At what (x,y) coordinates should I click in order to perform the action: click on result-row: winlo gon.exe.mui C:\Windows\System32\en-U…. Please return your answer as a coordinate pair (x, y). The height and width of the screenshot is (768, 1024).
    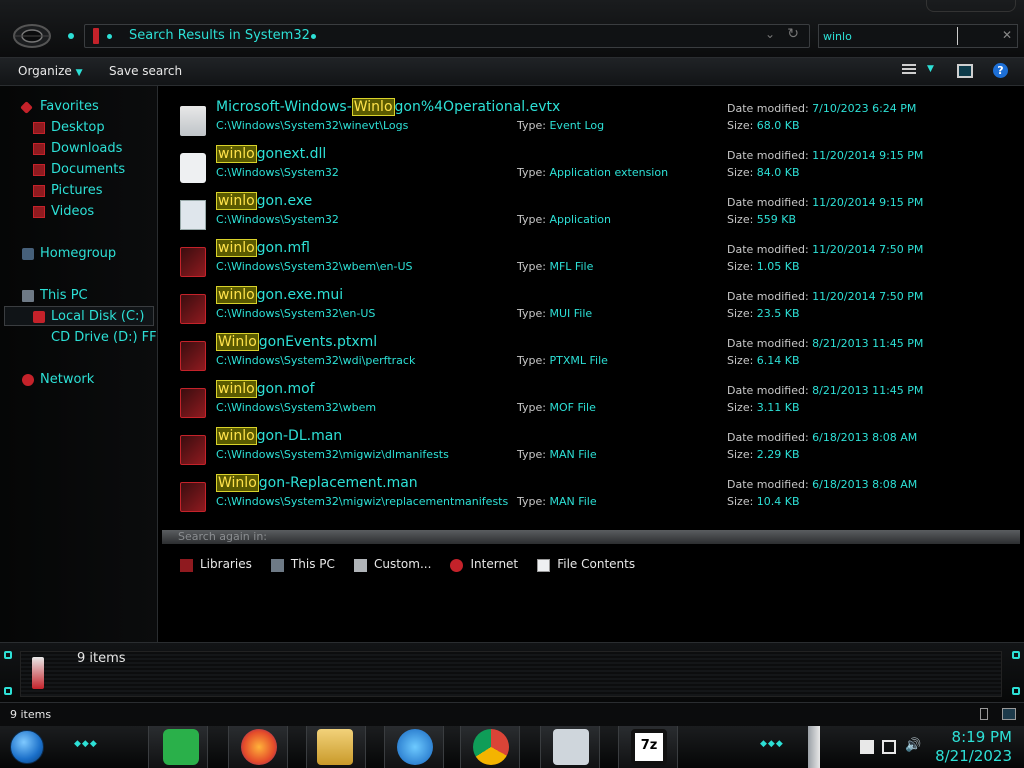
    Looking at the image, I should click on (592, 307).